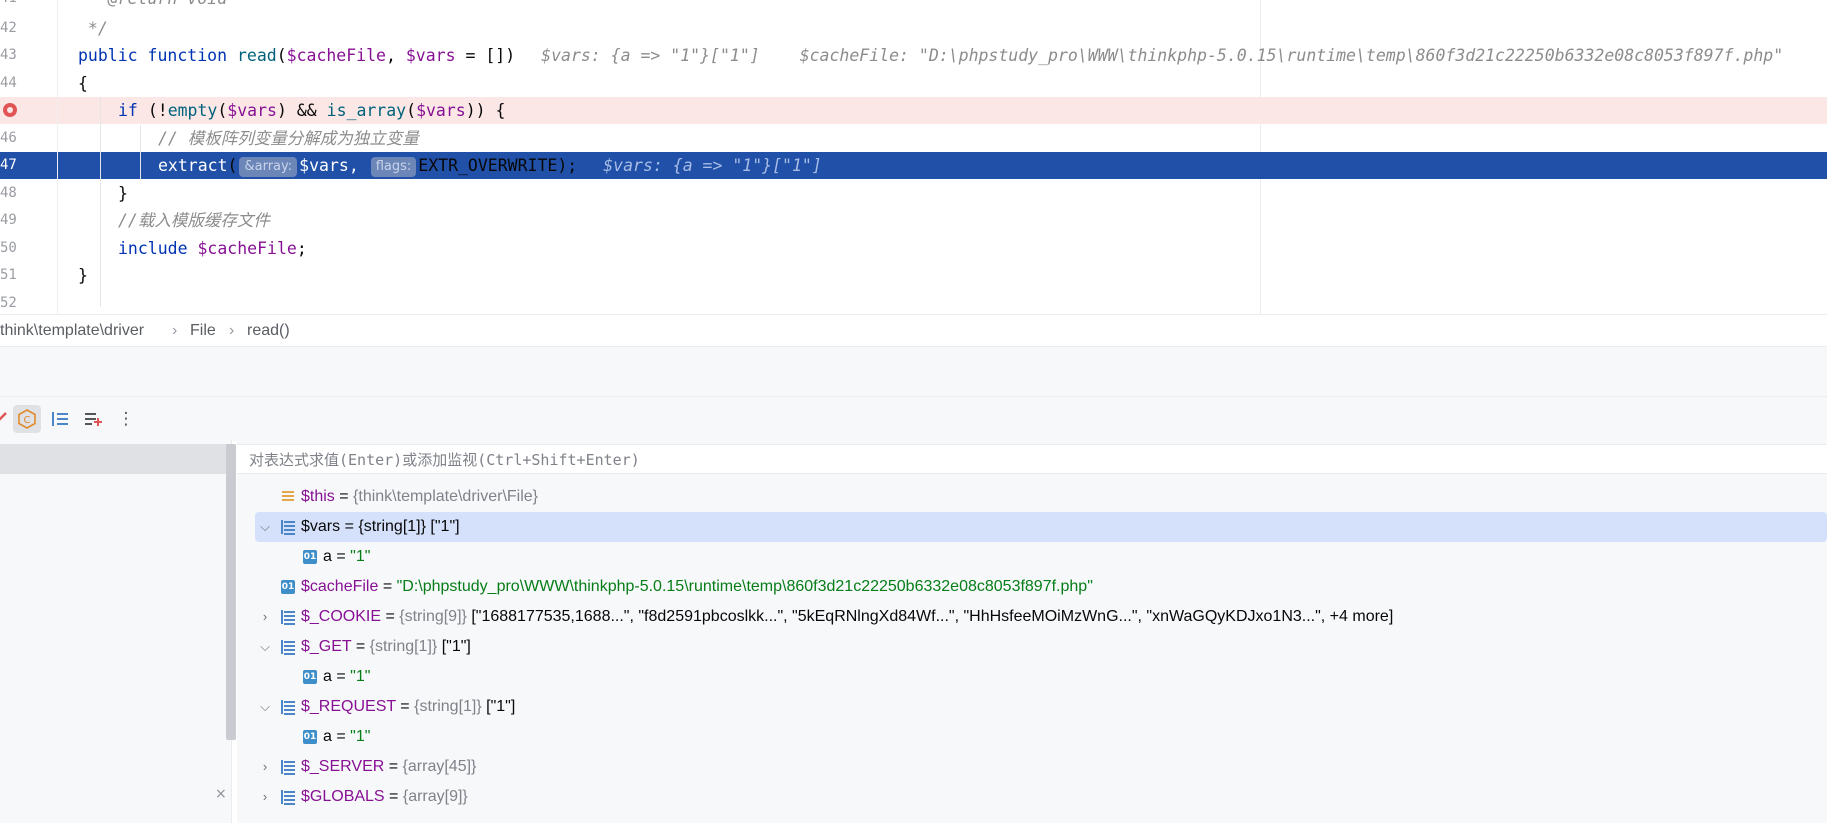 This screenshot has width=1827, height=823. Describe the element at coordinates (10, 110) in the screenshot. I see `breakpoint-icon` at that location.